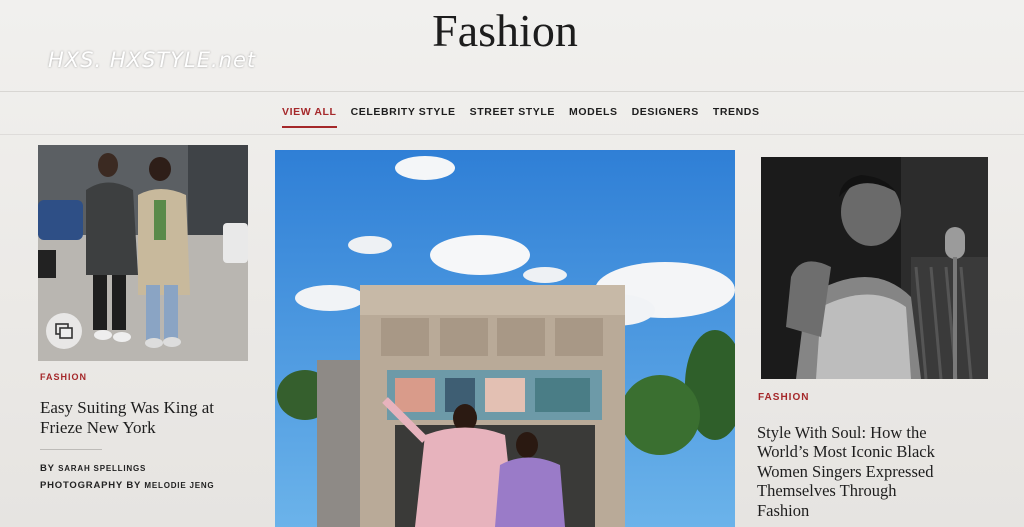 Image resolution: width=1024 pixels, height=527 pixels. Describe the element at coordinates (846, 452) in the screenshot. I see `headline-line: World’s Most Iconic Black` at that location.